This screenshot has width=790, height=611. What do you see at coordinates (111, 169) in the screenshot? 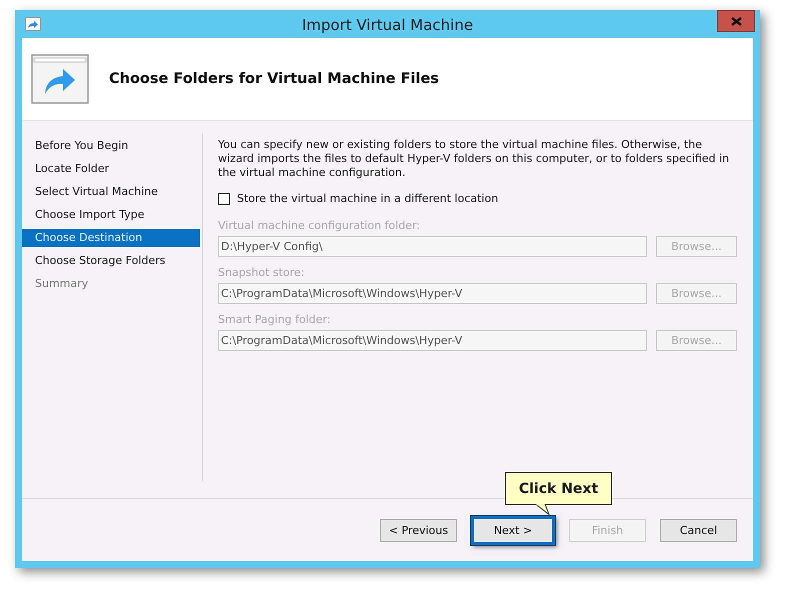
I see `wizard-step: Locate Folder` at bounding box center [111, 169].